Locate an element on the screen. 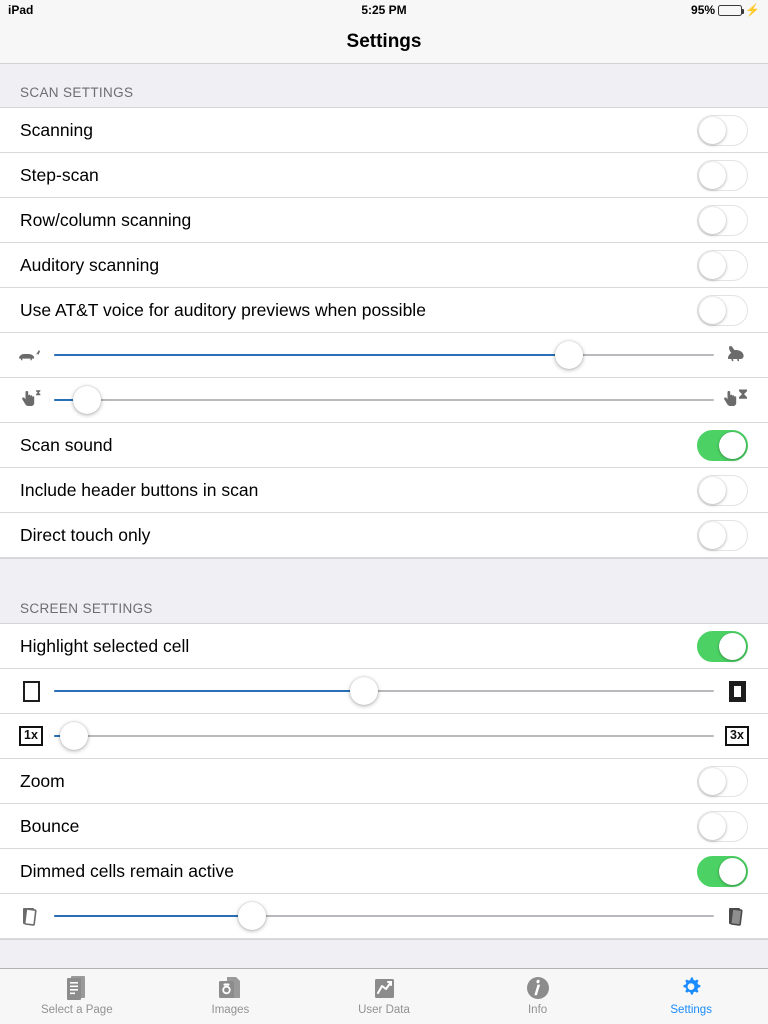 This screenshot has width=768, height=1024. thick-border-square-icon is located at coordinates (737, 691).